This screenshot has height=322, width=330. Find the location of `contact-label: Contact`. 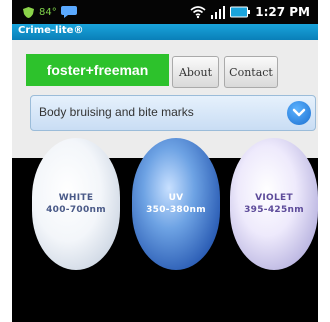

contact-label: Contact is located at coordinates (251, 72).